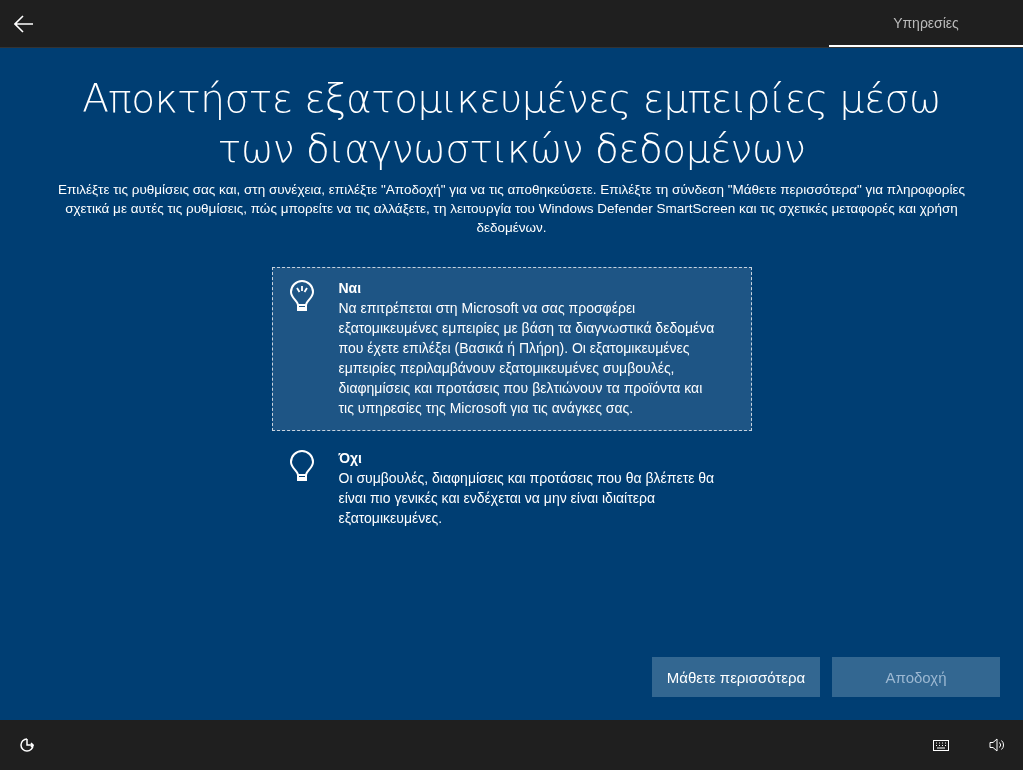 This screenshot has height=770, width=1023. What do you see at coordinates (350, 458) in the screenshot?
I see `option-title: Όχι` at bounding box center [350, 458].